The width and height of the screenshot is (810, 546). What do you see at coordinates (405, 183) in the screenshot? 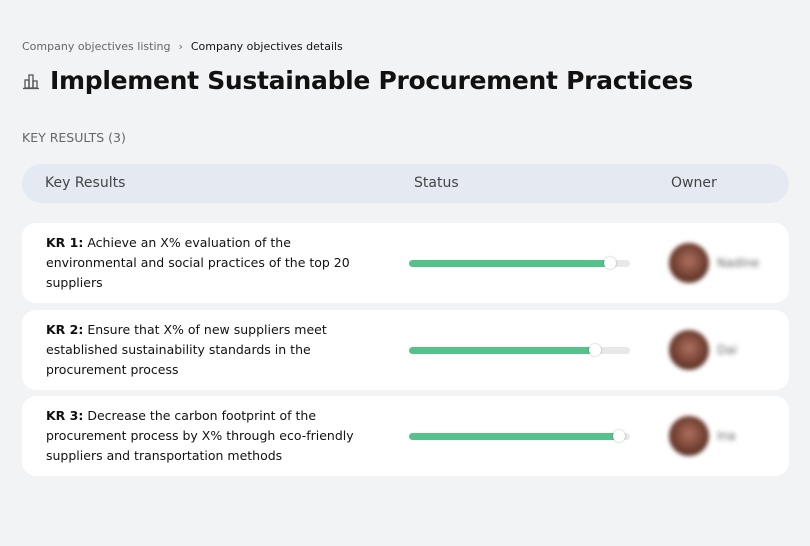
I see `table-header: Key Results Status Owner` at bounding box center [405, 183].